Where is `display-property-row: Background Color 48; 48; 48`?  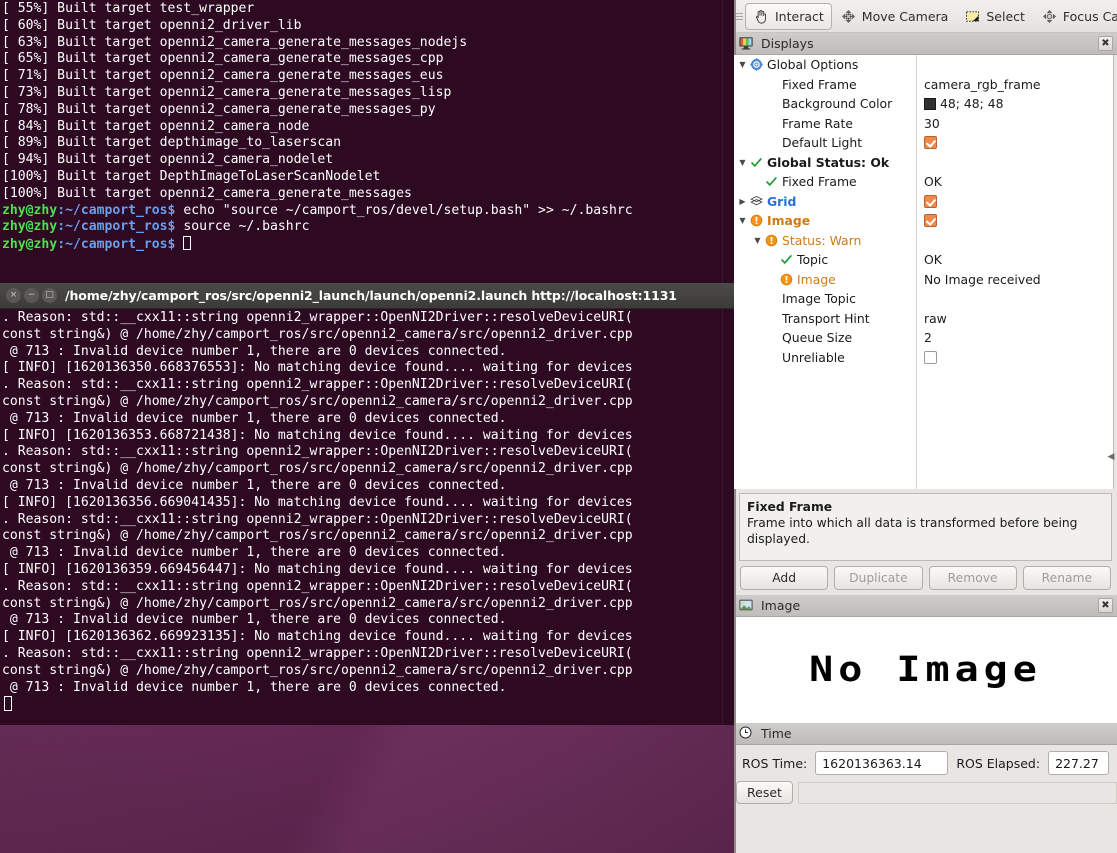
display-property-row: Background Color 48; 48; 48 is located at coordinates (923, 104).